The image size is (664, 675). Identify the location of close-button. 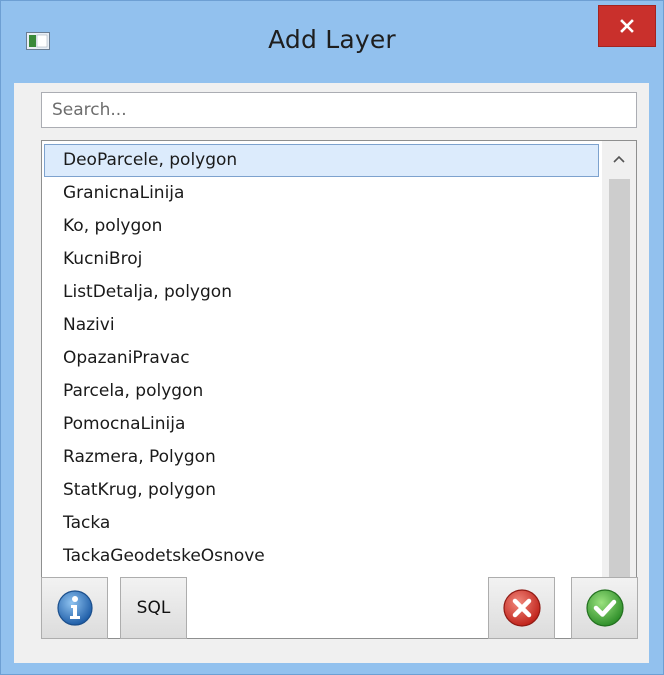
(627, 26).